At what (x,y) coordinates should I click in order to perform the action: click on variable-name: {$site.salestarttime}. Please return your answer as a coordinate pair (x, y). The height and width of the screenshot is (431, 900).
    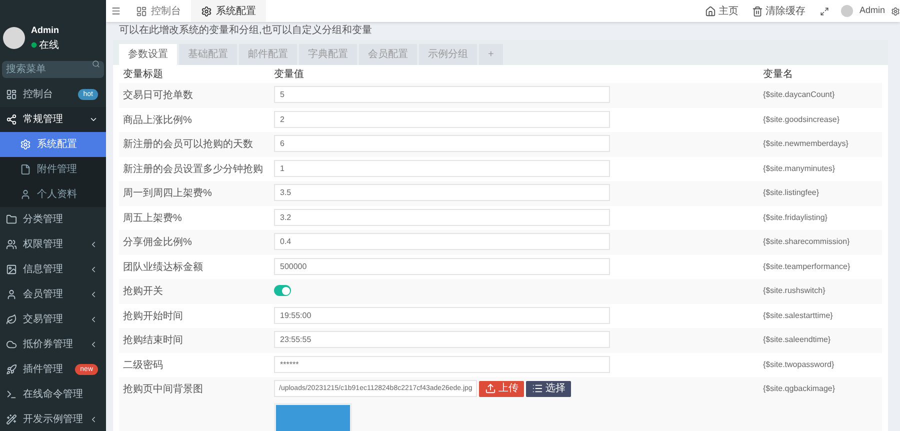
    Looking at the image, I should click on (797, 316).